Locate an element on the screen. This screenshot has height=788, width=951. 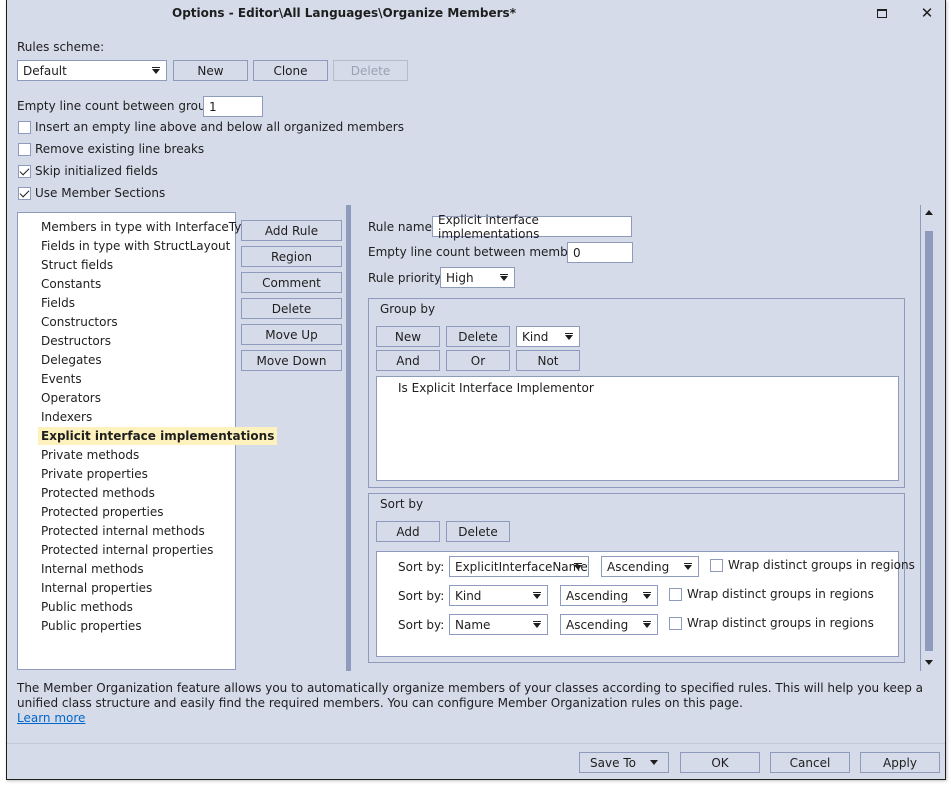
rule-list-item: Protected methods is located at coordinates (98, 493).